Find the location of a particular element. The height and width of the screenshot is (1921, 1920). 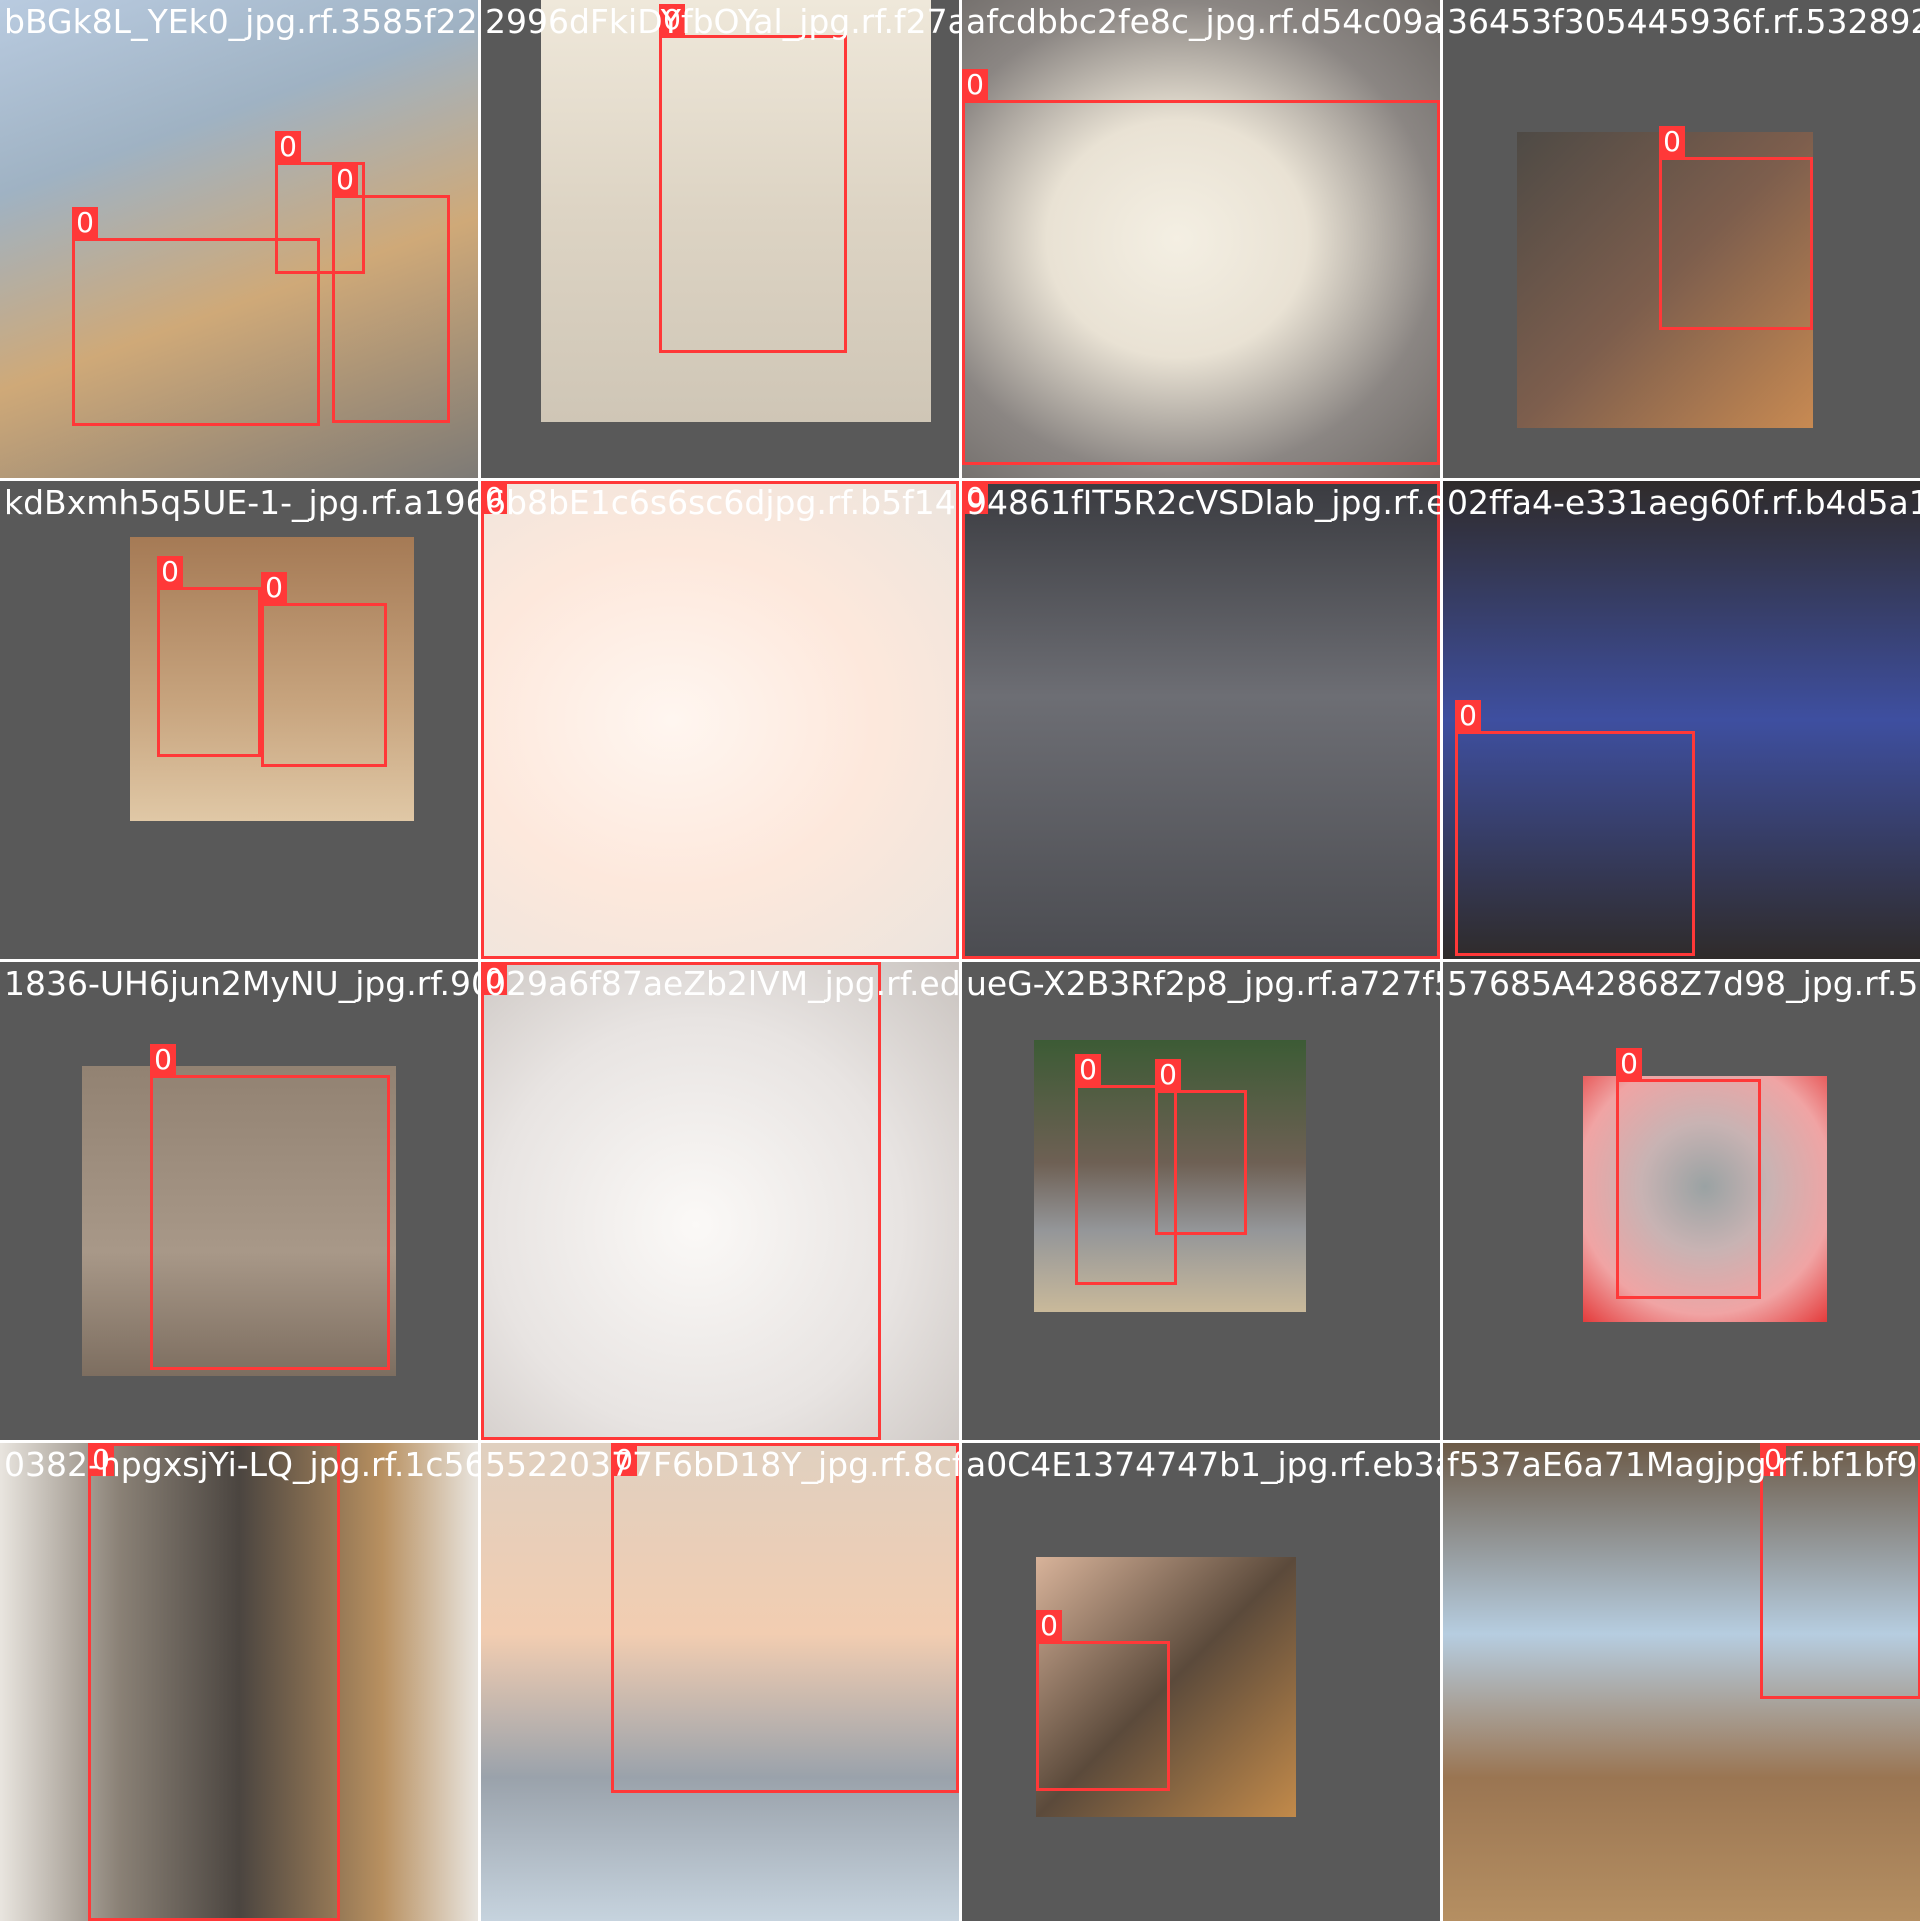

mosaic-tile: 1836-UH6jun2MyNU_jpg.rf.9029a6fD7aeZbM 0 is located at coordinates (239, 1201).